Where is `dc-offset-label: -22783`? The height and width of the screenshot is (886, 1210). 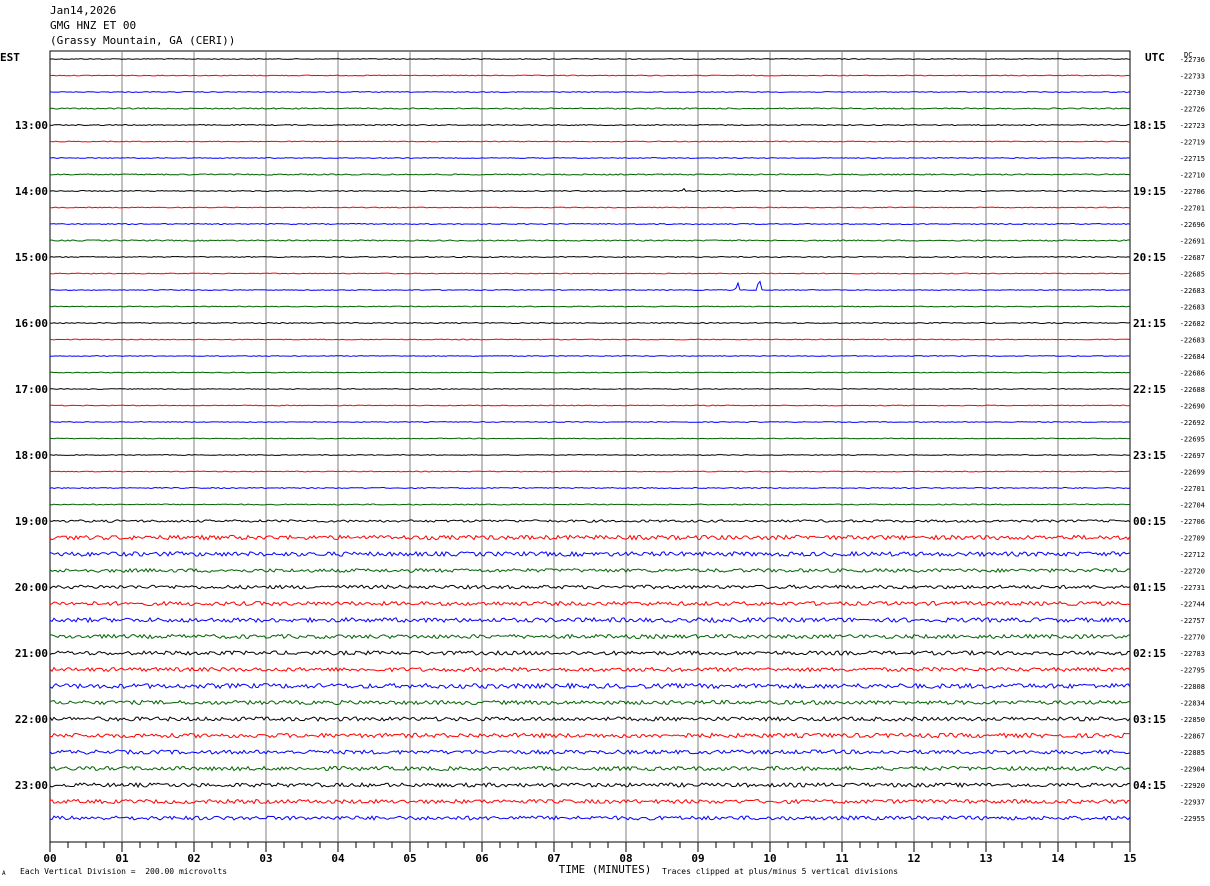
dc-offset-label: -22783 is located at coordinates (1192, 654).